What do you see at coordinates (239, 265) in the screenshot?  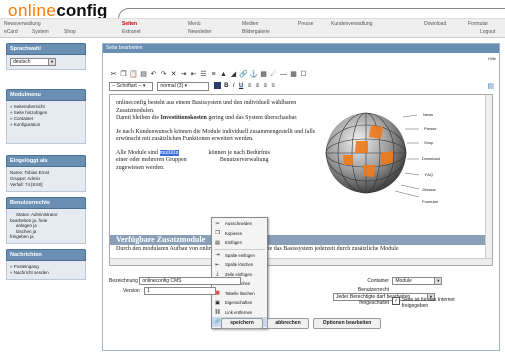 I see `ctx-delete-column: ⇤ Spalte löschen` at bounding box center [239, 265].